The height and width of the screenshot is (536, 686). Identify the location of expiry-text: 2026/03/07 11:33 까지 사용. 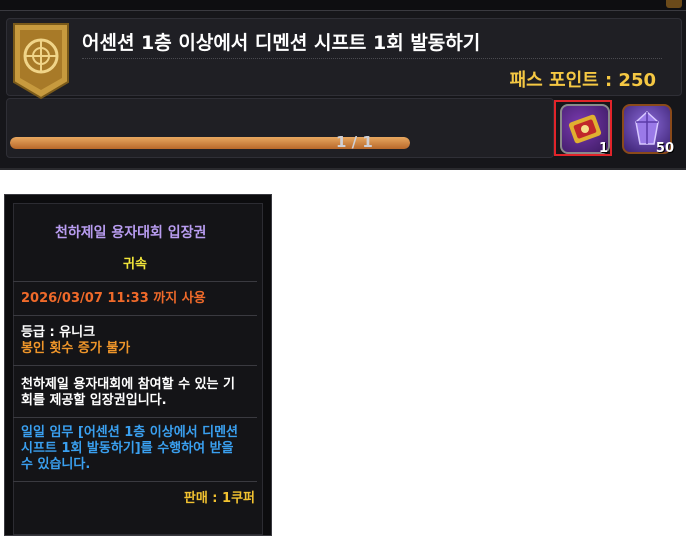
(113, 298).